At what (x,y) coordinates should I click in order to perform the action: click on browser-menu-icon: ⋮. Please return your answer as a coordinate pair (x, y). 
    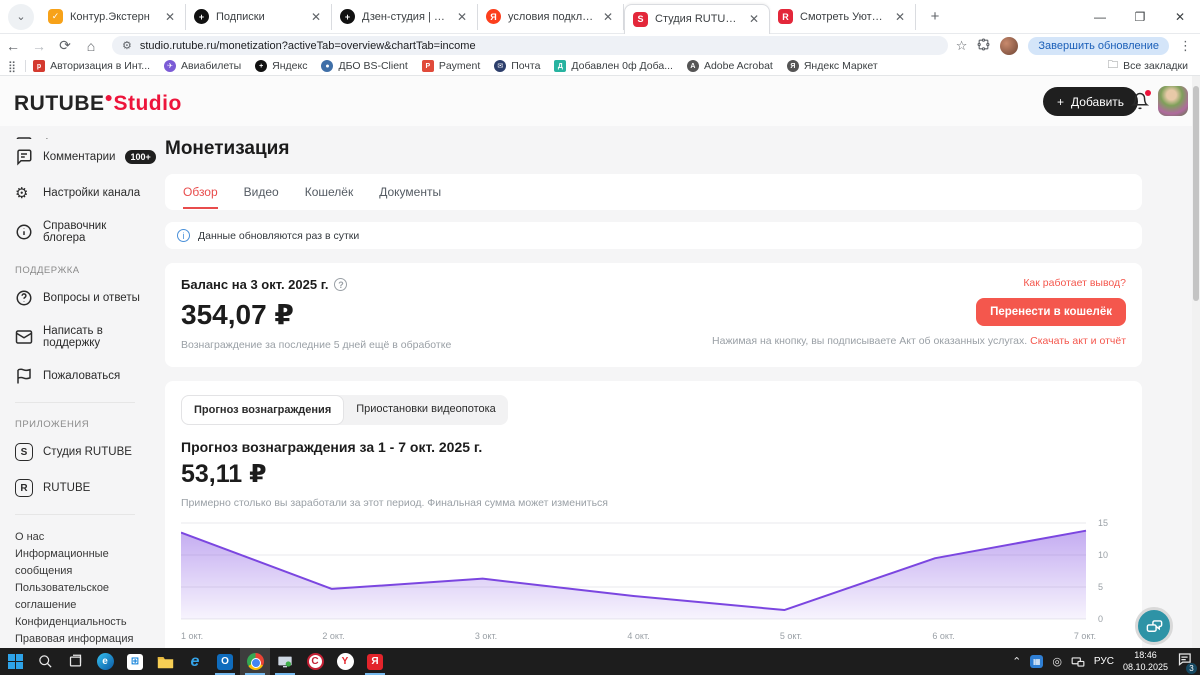
    Looking at the image, I should click on (1185, 46).